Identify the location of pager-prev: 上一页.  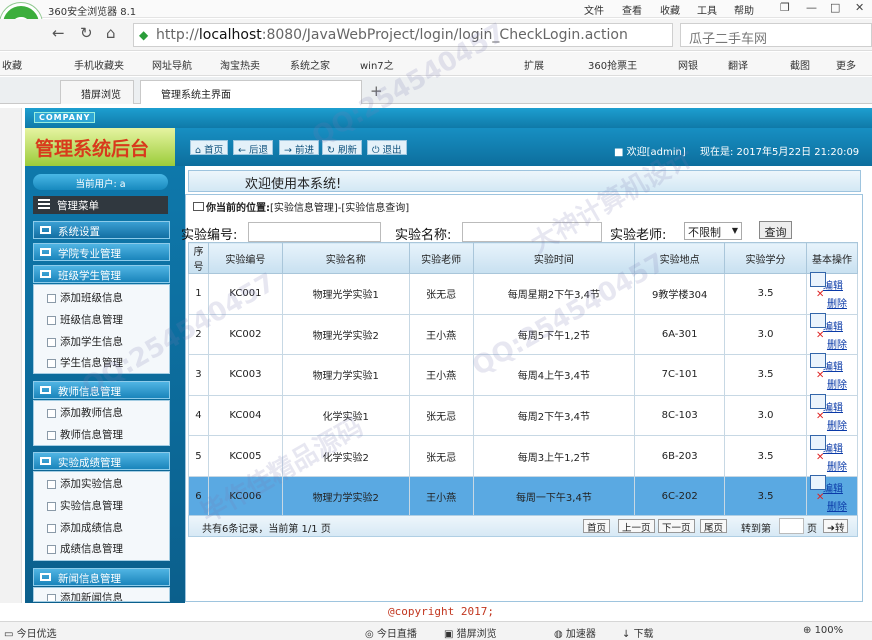
(636, 526).